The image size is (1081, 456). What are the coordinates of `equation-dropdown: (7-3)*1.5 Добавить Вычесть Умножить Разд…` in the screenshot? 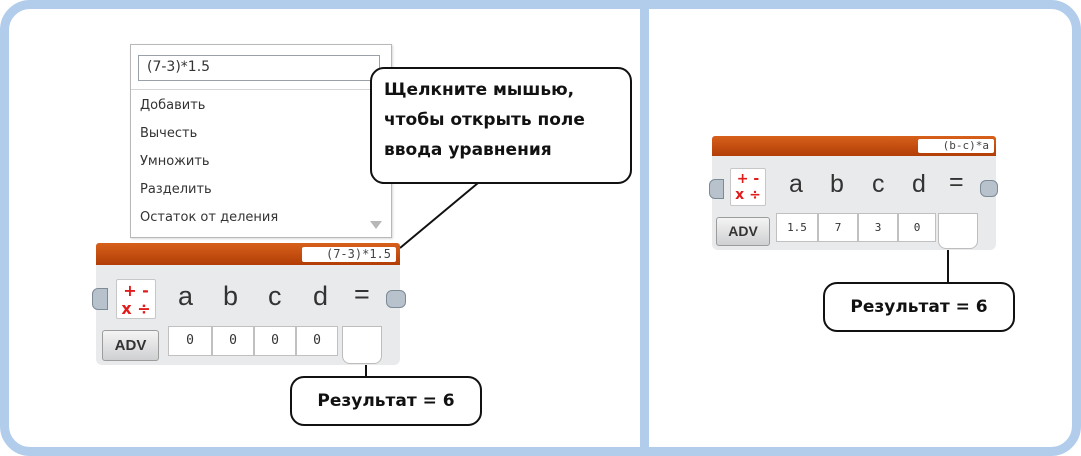 It's located at (261, 141).